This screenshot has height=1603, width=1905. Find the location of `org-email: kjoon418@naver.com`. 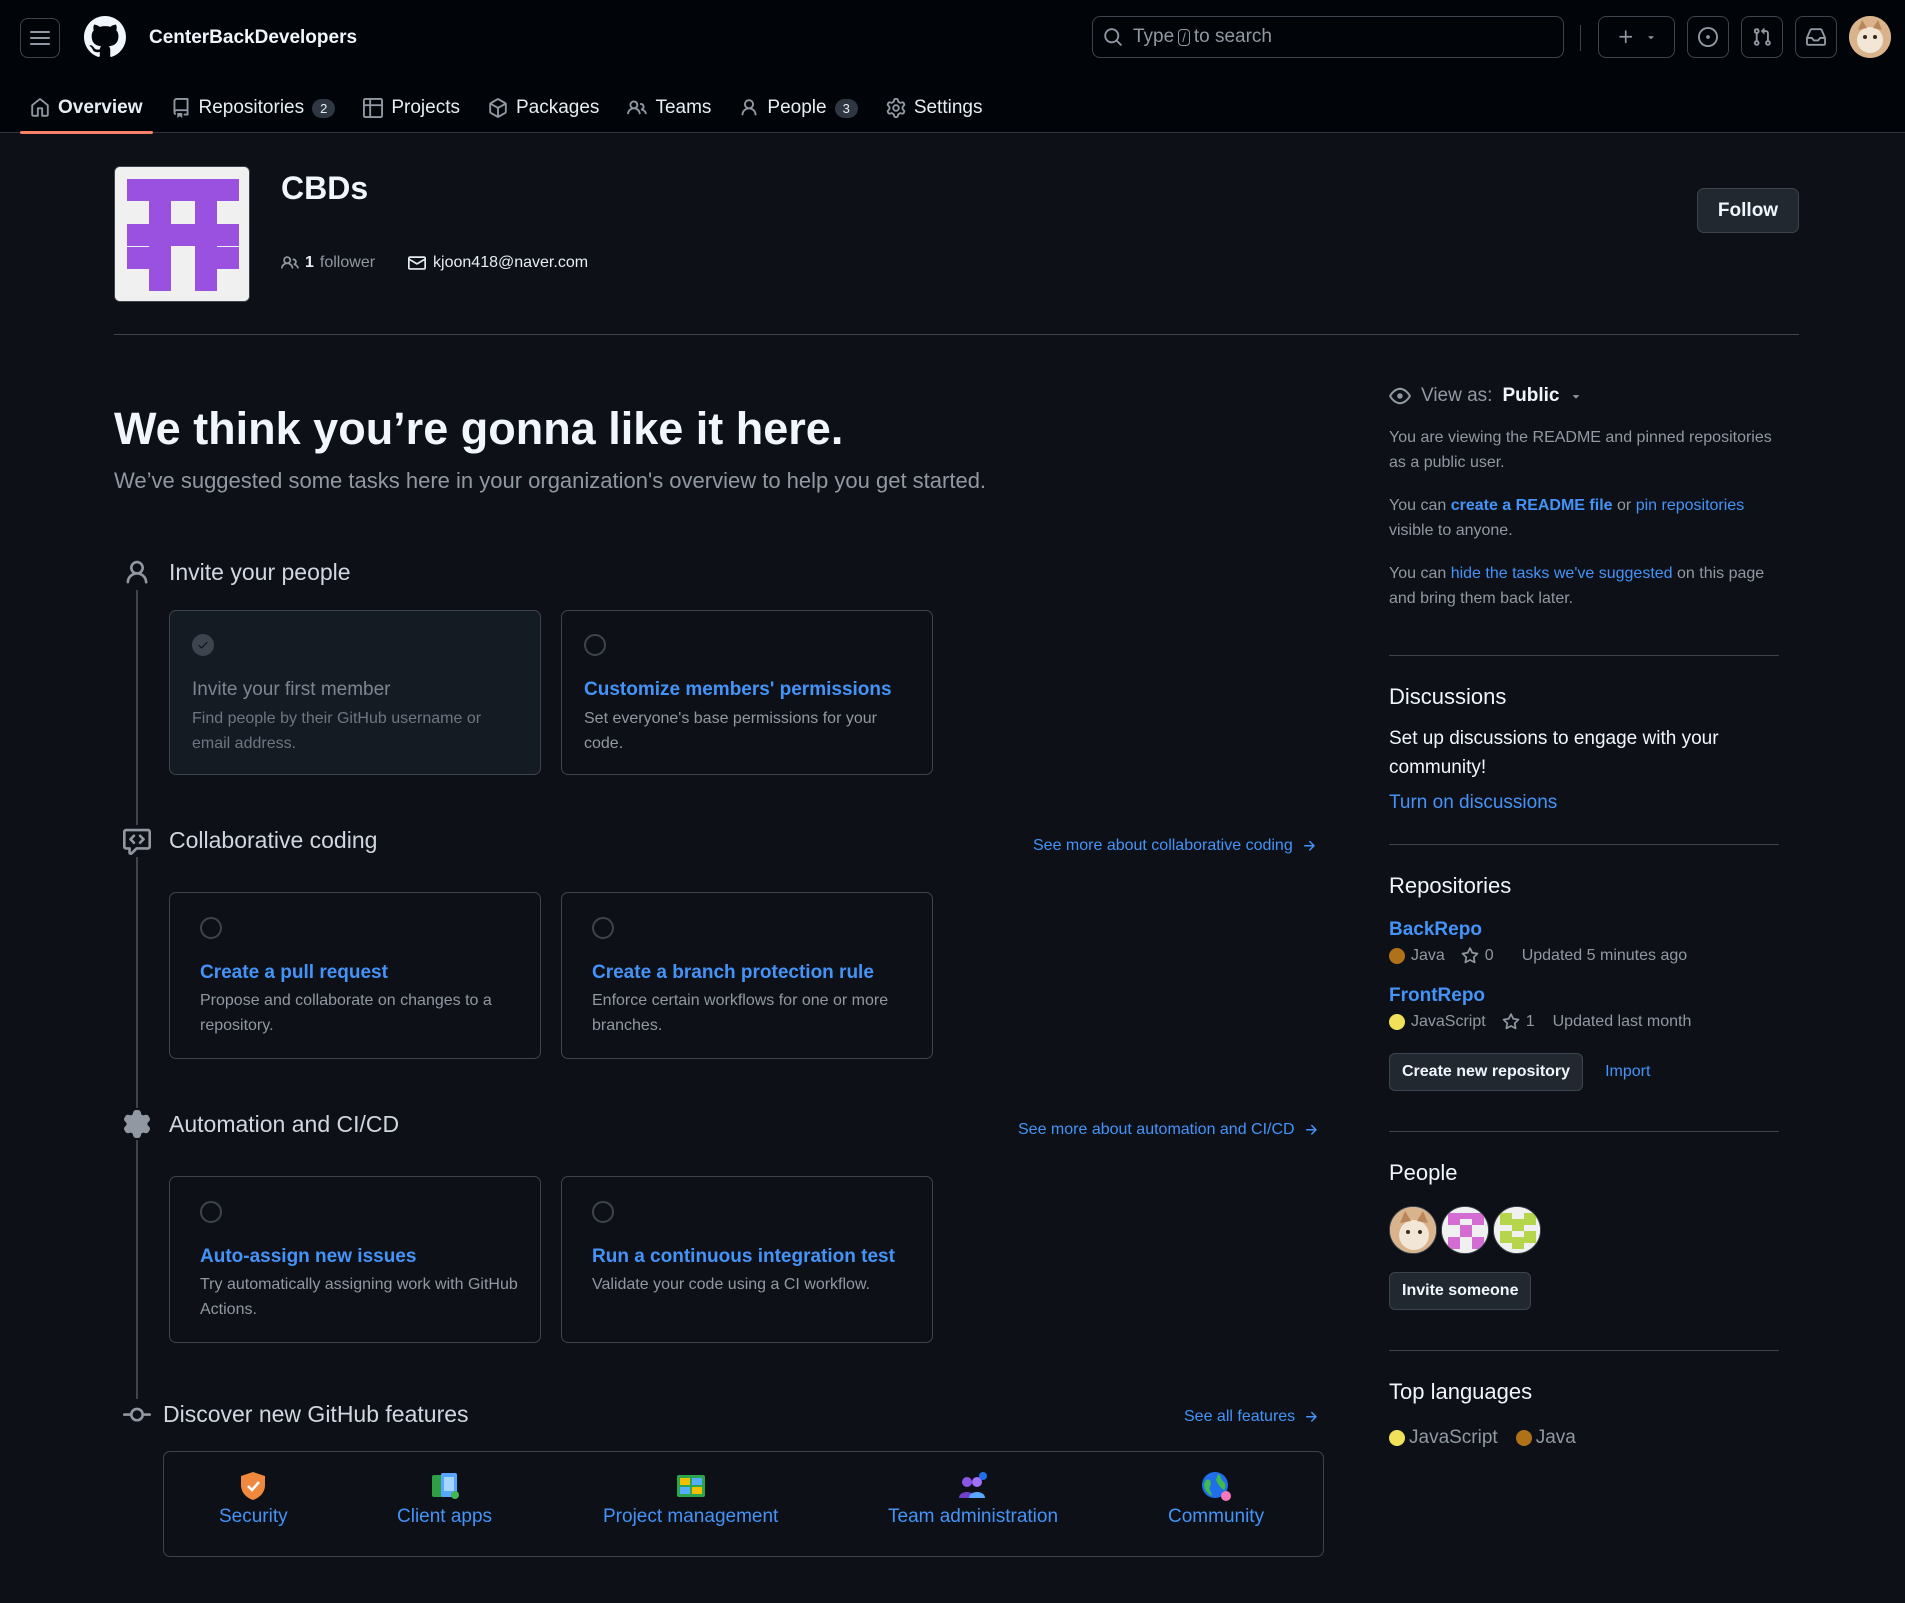

org-email: kjoon418@naver.com is located at coordinates (511, 262).